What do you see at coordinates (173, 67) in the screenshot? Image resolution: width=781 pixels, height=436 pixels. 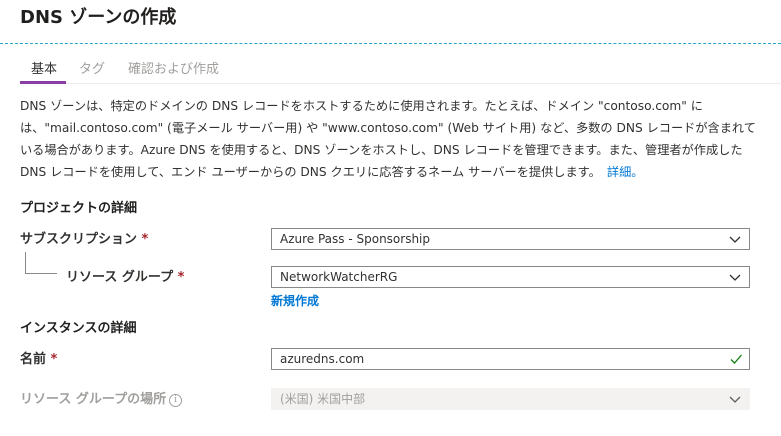 I see `tab-review-create: 確認および作成` at bounding box center [173, 67].